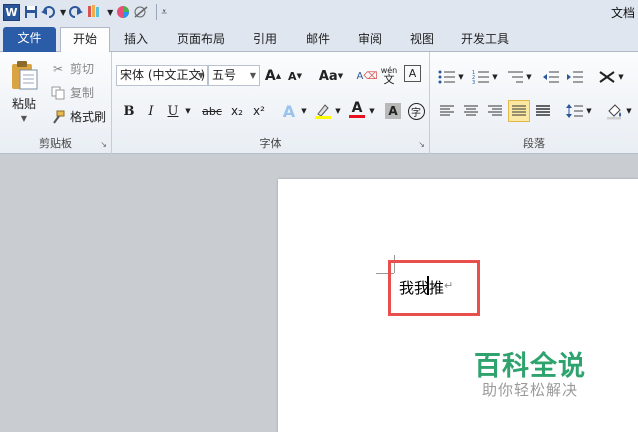 This screenshot has height=432, width=638. I want to click on copy-label: 复制, so click(82, 93).